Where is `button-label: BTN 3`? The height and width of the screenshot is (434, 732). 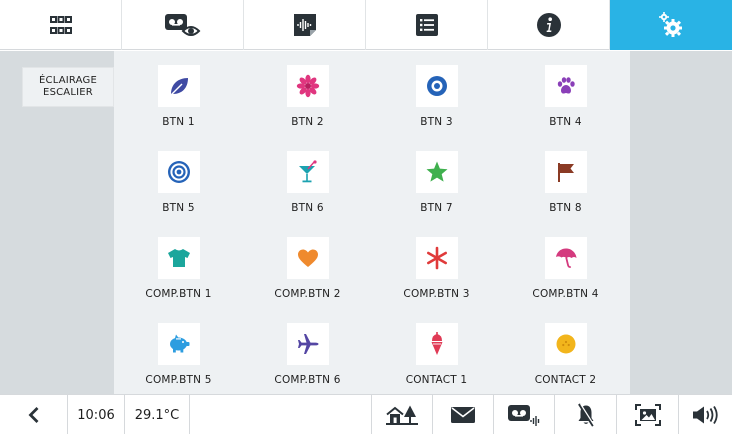 button-label: BTN 3 is located at coordinates (436, 122).